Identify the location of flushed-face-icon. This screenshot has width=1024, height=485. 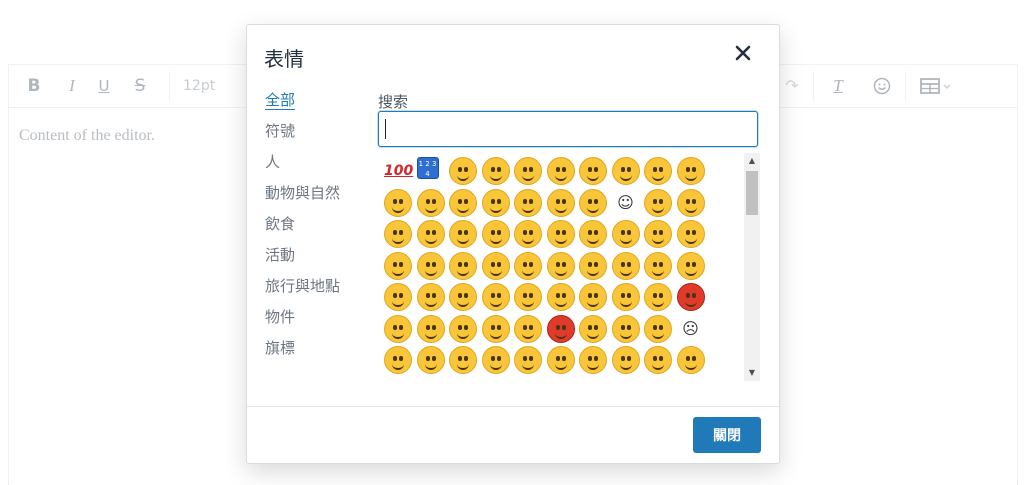
(430, 328).